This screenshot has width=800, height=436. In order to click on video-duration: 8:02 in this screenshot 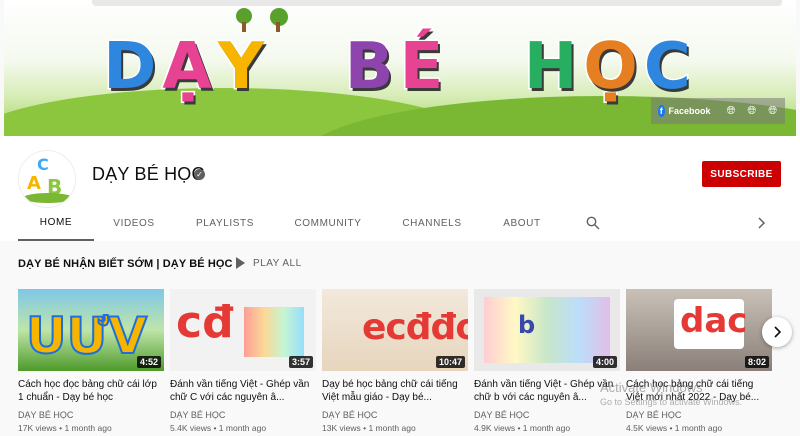, I will do `click(756, 362)`.